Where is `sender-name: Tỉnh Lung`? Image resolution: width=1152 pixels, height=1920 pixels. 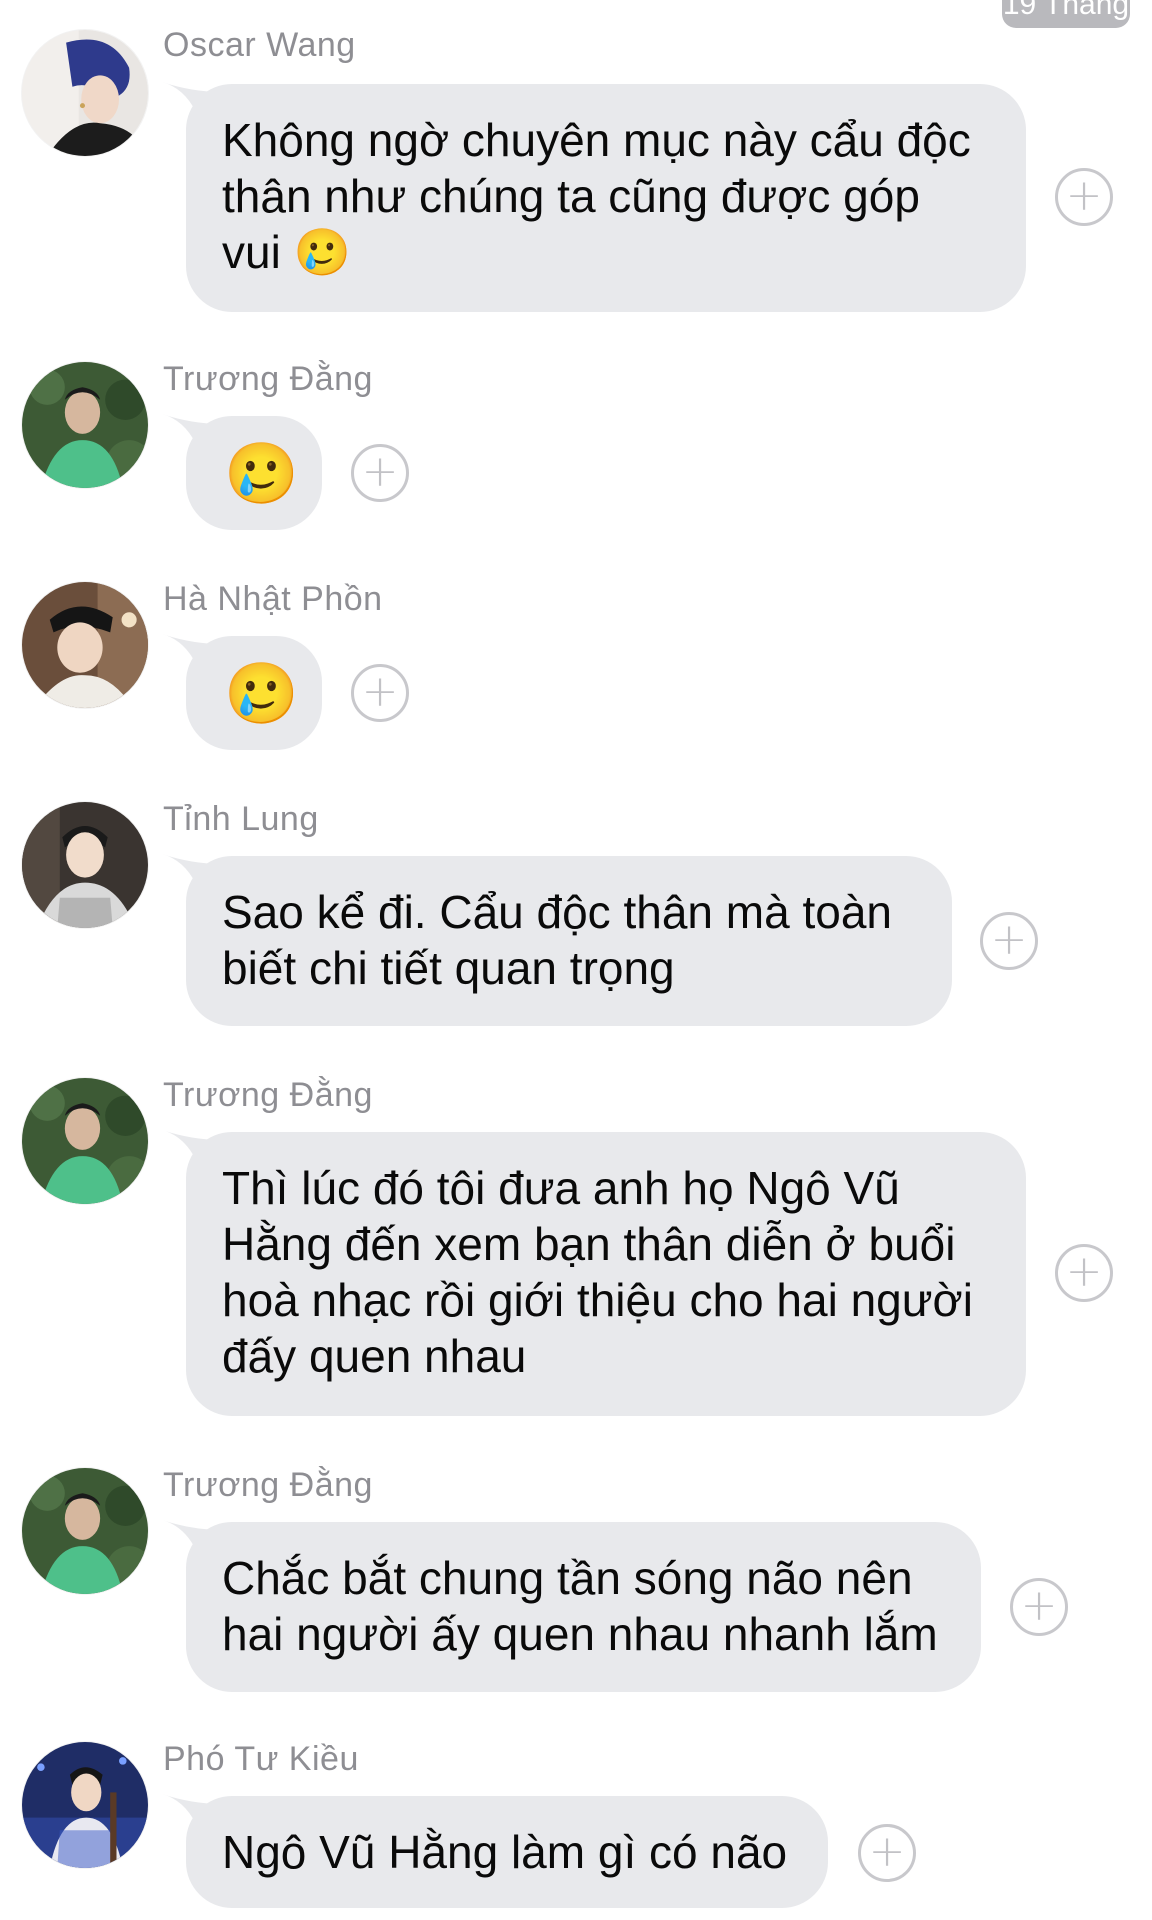 sender-name: Tỉnh Lung is located at coordinates (241, 819).